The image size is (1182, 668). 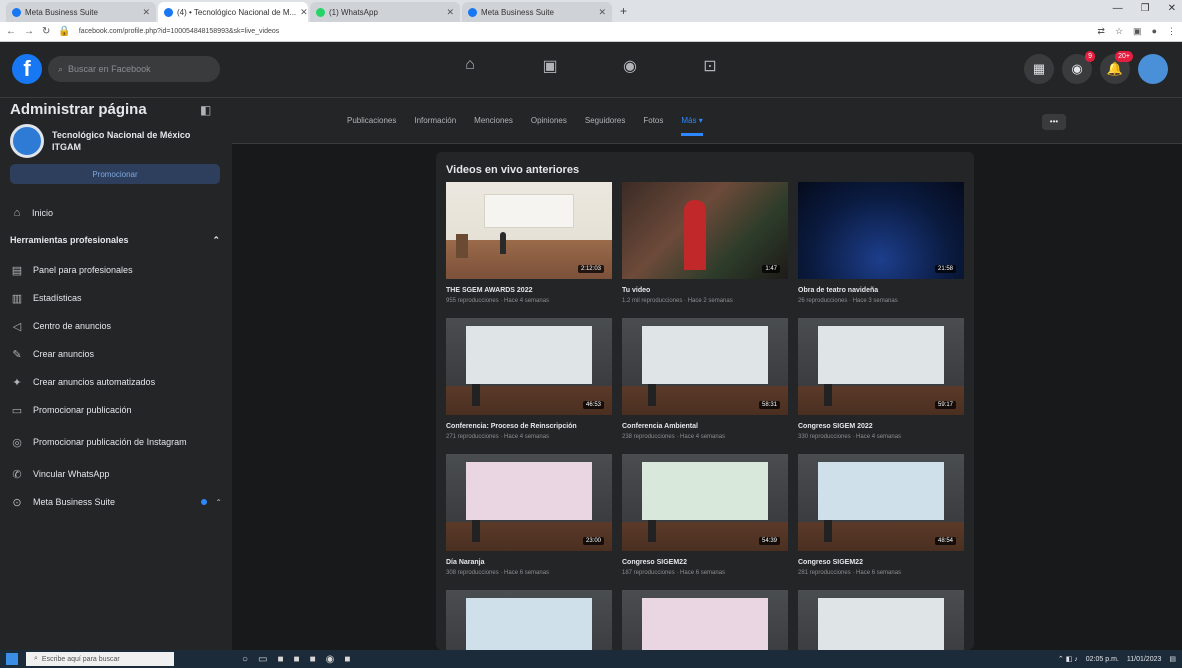 What do you see at coordinates (653, 126) in the screenshot?
I see `tab-photos: Fotos` at bounding box center [653, 126].